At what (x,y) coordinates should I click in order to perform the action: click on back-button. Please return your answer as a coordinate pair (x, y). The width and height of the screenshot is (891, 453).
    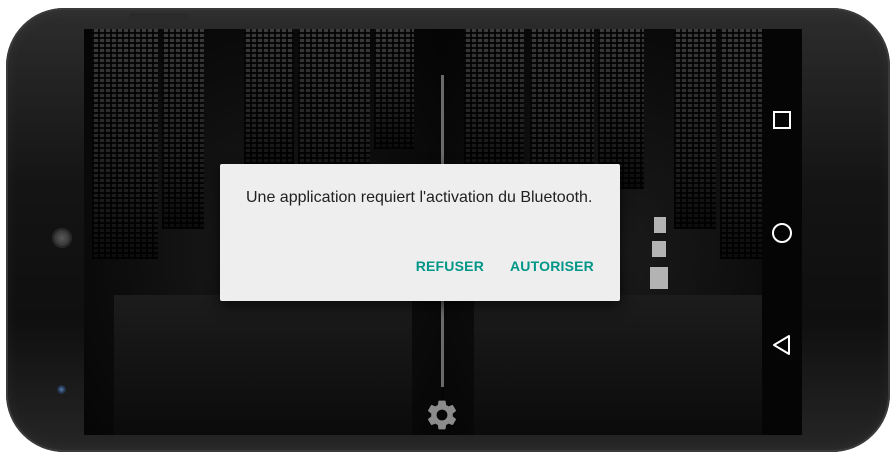
    Looking at the image, I should click on (782, 345).